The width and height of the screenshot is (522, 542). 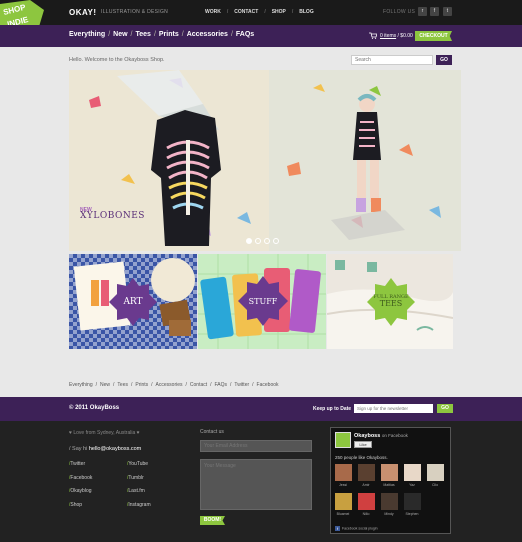 What do you see at coordinates (83, 12) in the screenshot?
I see `okay-logo: OKAY!` at bounding box center [83, 12].